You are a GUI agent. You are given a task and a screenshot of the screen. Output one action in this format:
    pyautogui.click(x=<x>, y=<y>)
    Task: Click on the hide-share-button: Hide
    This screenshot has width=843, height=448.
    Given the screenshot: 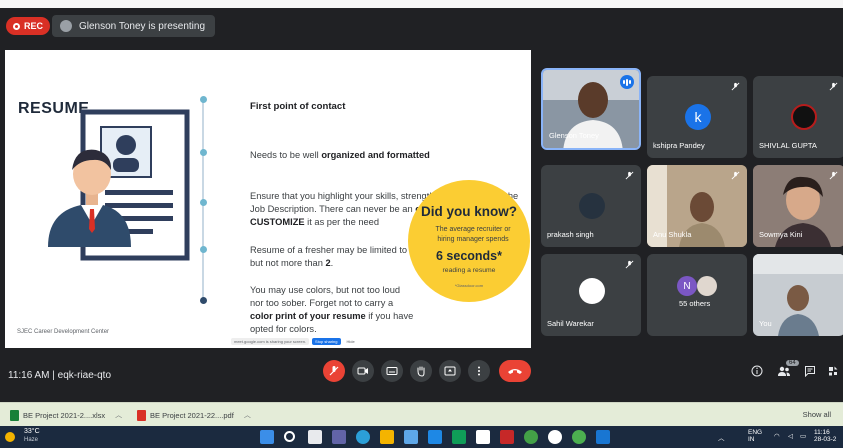 What is the action you would take?
    pyautogui.click(x=351, y=341)
    